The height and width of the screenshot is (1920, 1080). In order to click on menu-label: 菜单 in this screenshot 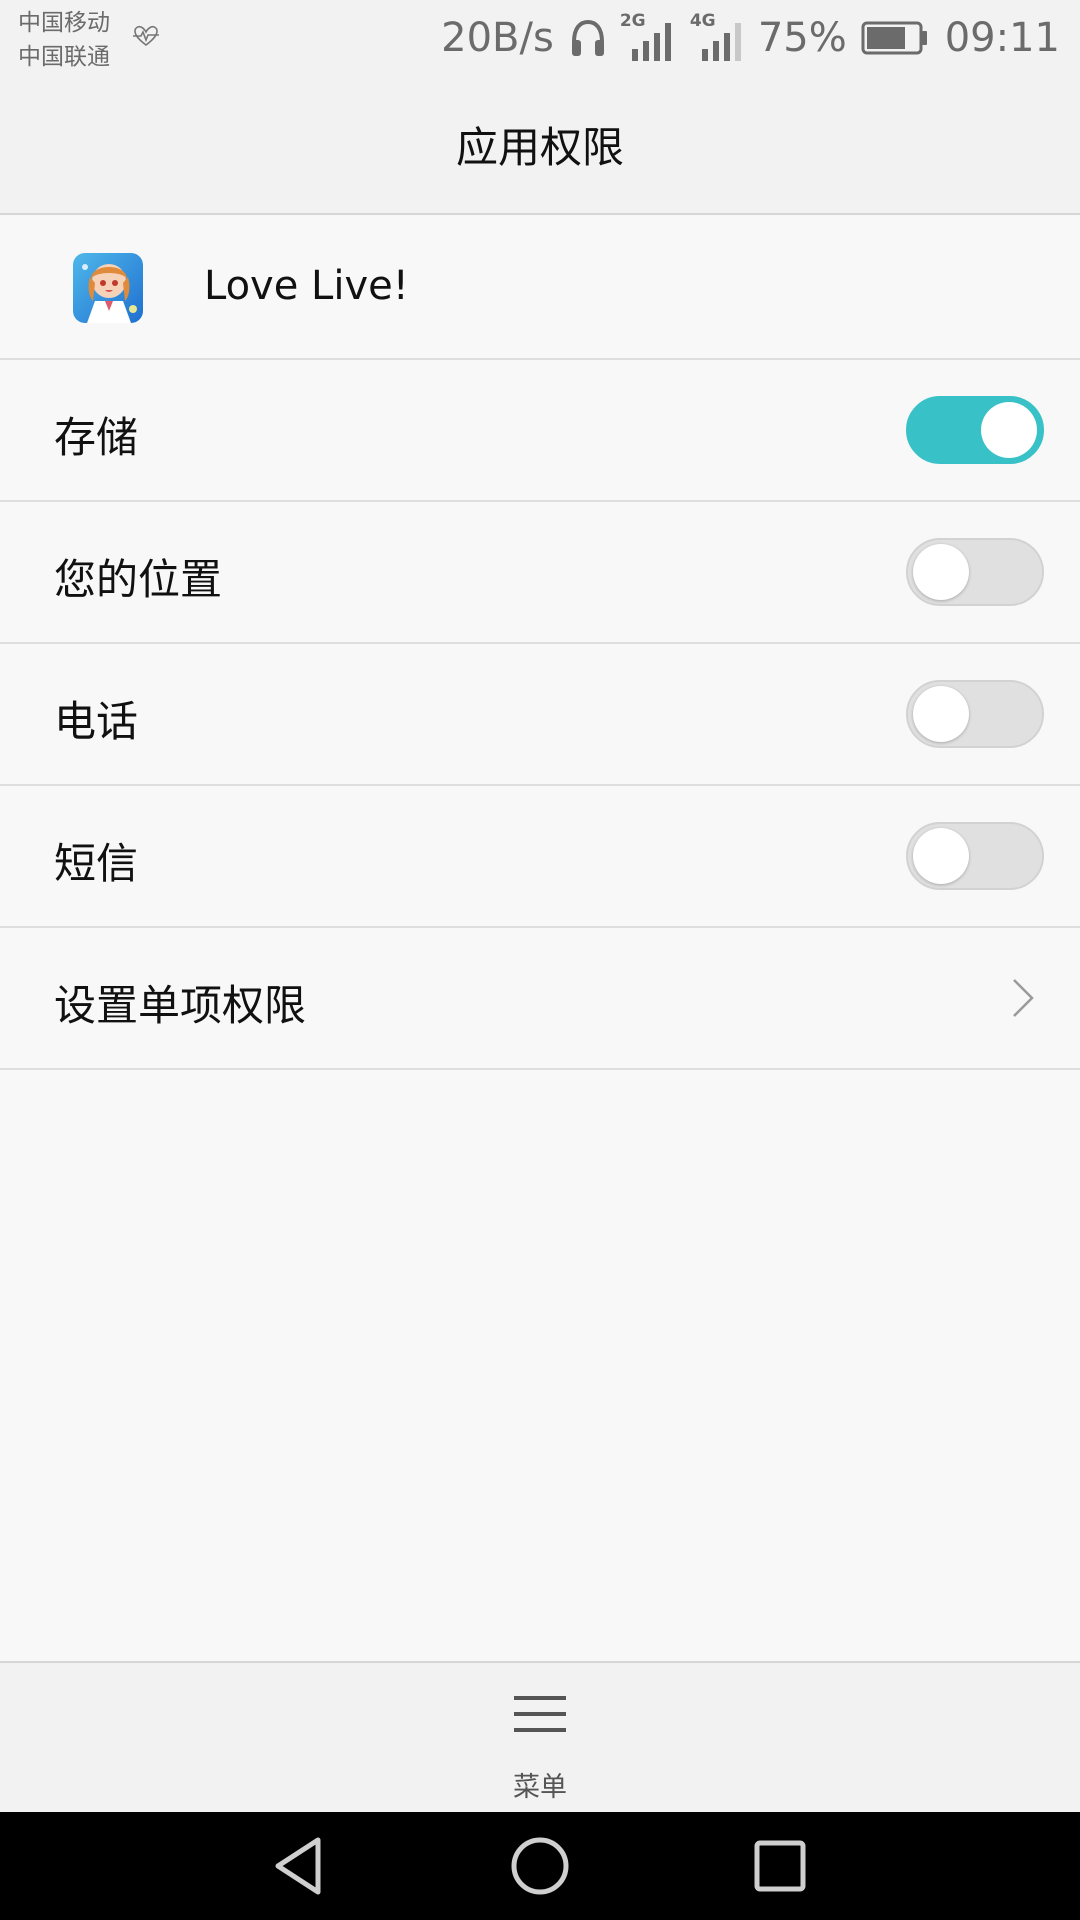, I will do `click(540, 1787)`.